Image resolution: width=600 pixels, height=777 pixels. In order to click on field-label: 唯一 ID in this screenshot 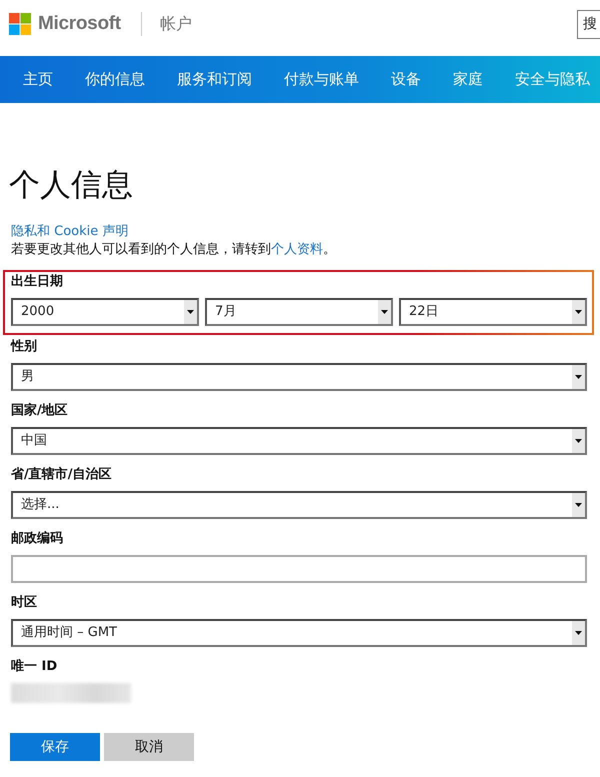, I will do `click(34, 667)`.